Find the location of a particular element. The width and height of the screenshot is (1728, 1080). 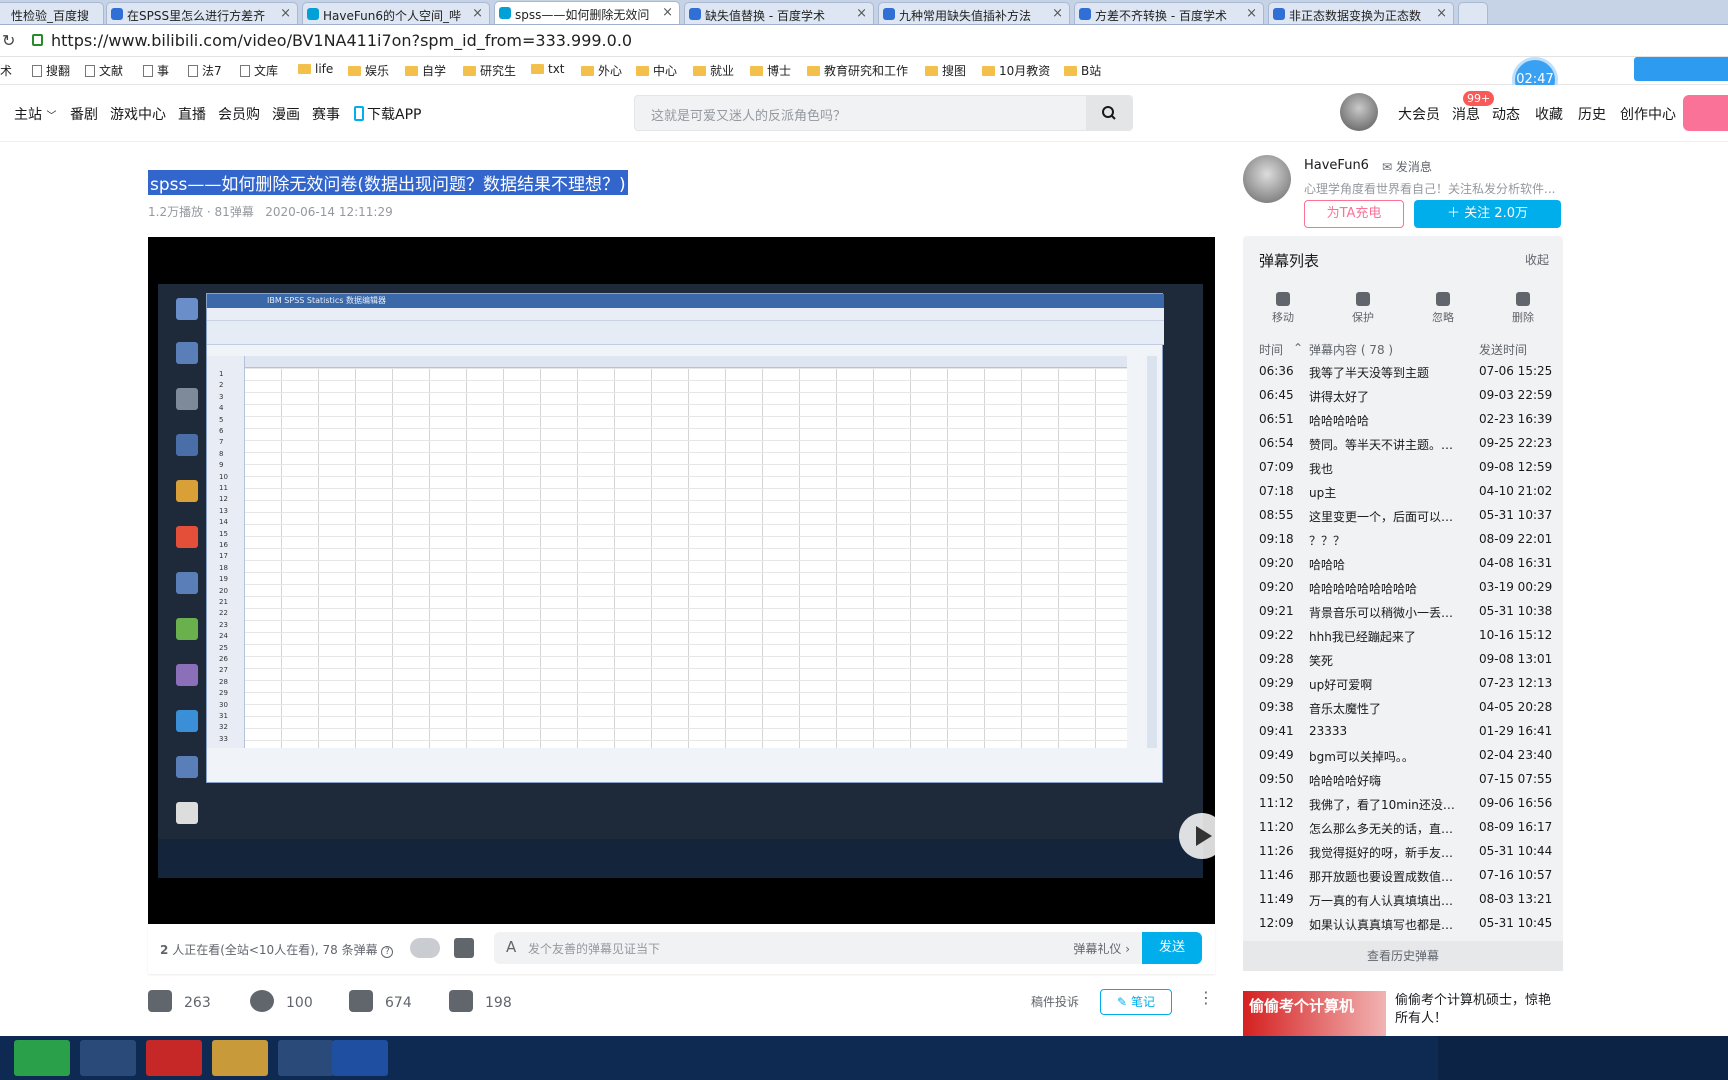

danmaku-toggle is located at coordinates (425, 948).